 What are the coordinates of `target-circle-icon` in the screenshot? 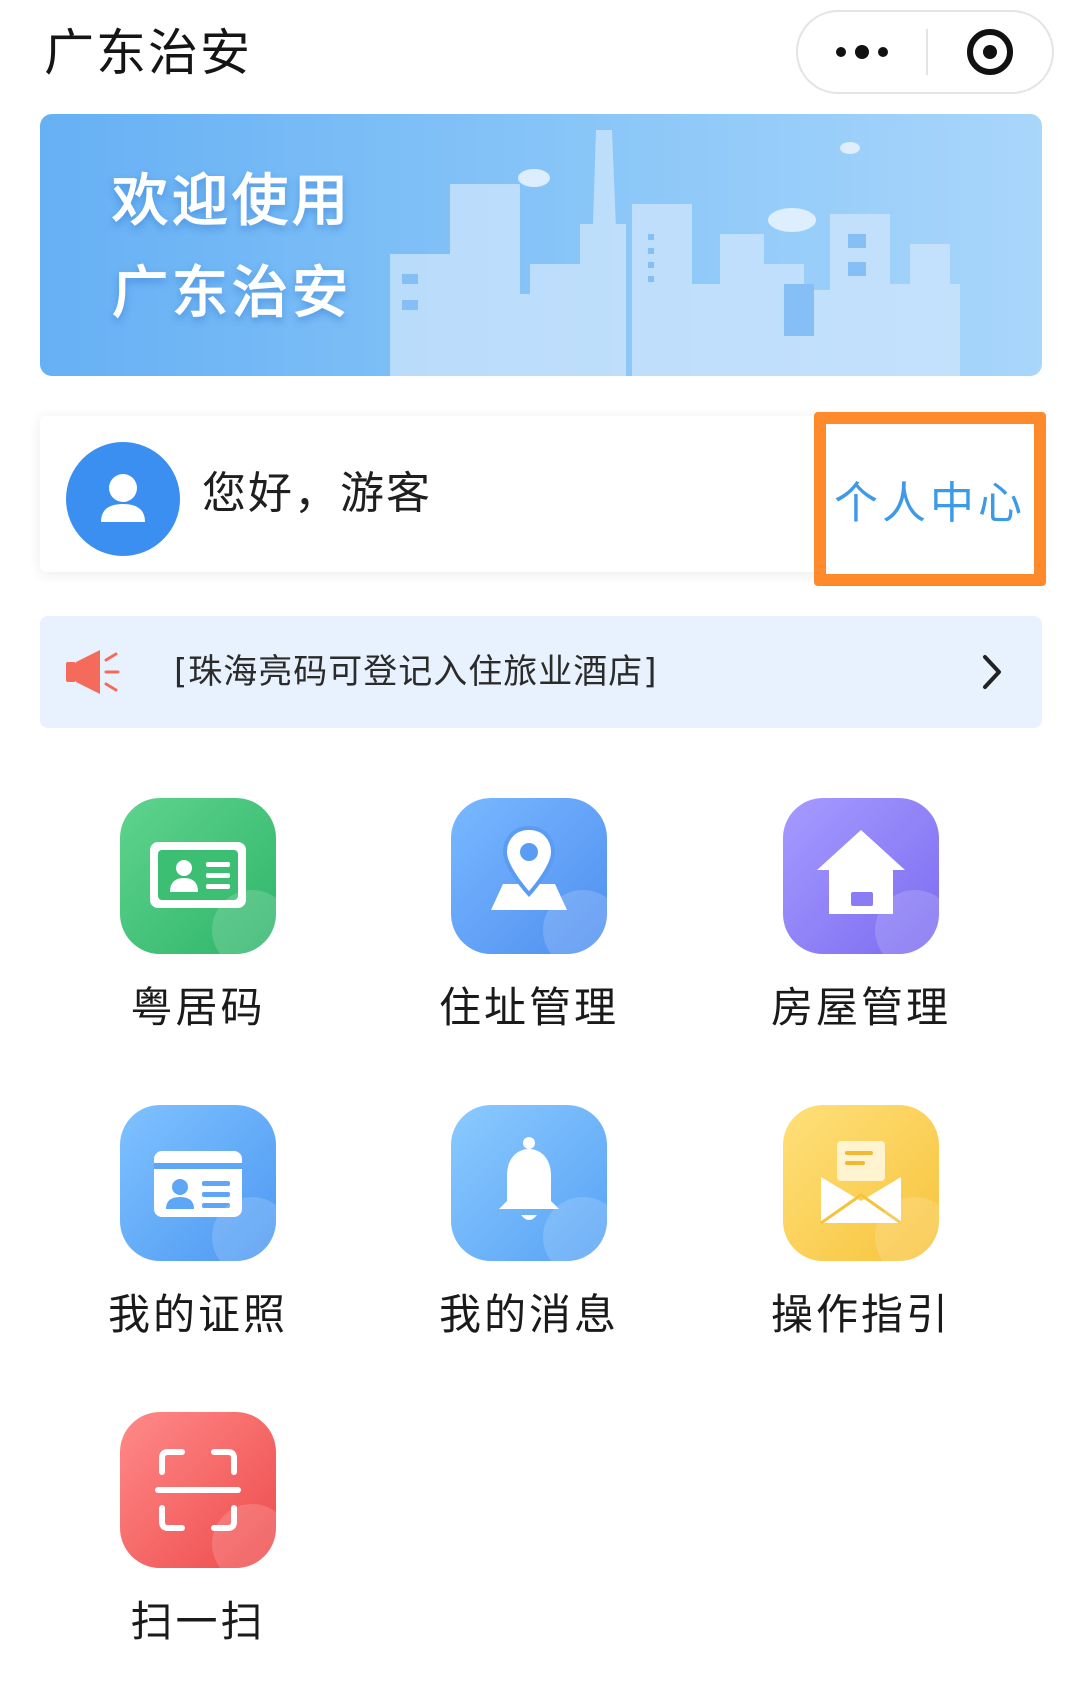 It's located at (990, 52).